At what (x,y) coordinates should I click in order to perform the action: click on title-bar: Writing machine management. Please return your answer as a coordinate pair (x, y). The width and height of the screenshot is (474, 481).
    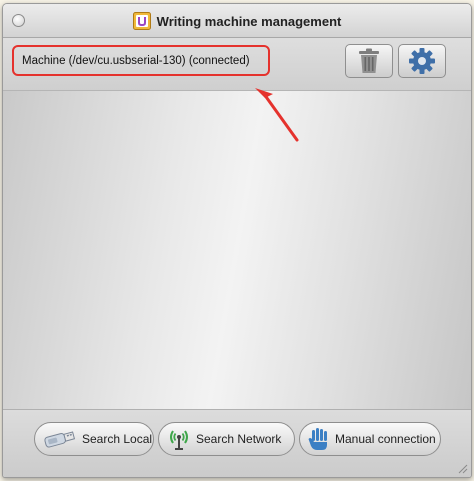
    Looking at the image, I should click on (237, 21).